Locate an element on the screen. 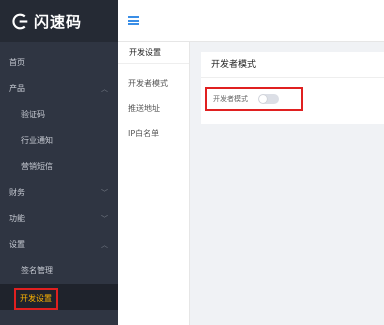  sidebar-item-settings: 设置 ︿ is located at coordinates (59, 245).